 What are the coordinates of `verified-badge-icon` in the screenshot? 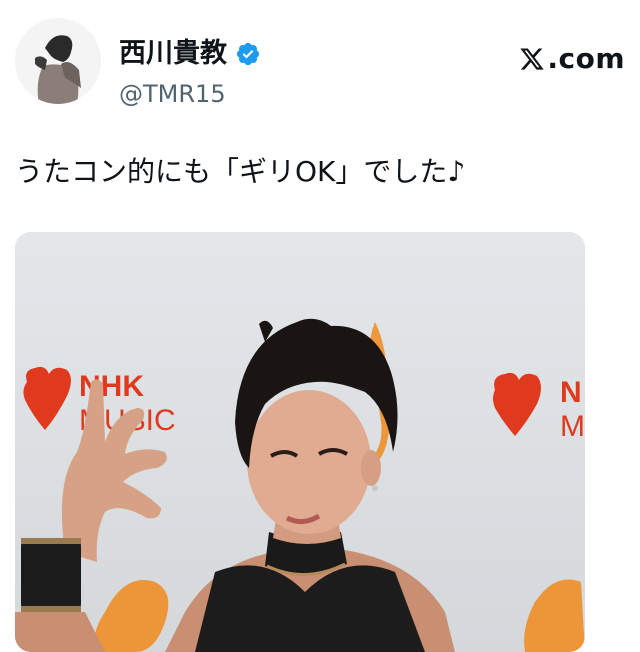 It's located at (248, 54).